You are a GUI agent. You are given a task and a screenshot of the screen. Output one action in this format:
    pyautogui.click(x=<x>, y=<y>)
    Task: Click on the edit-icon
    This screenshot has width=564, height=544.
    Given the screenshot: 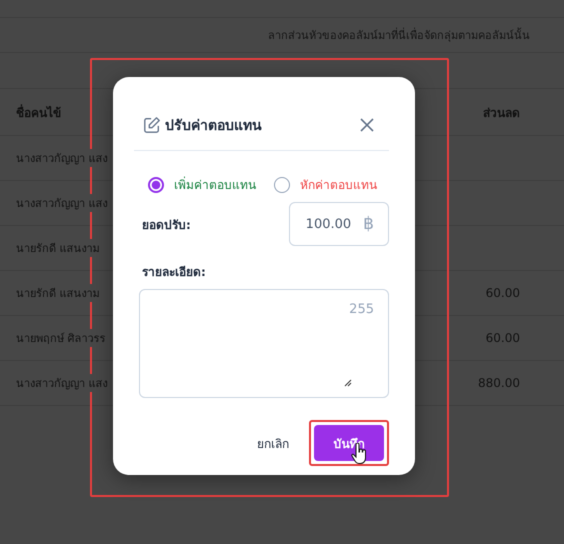 What is the action you would take?
    pyautogui.click(x=152, y=125)
    